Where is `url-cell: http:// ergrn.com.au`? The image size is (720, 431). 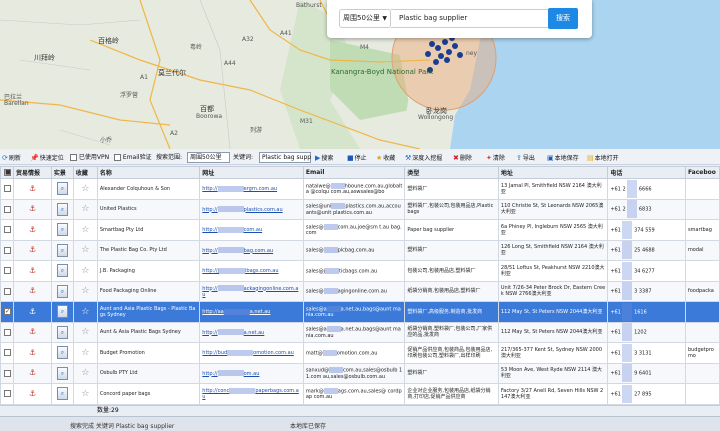 url-cell: http:// ergrn.com.au is located at coordinates (251, 189).